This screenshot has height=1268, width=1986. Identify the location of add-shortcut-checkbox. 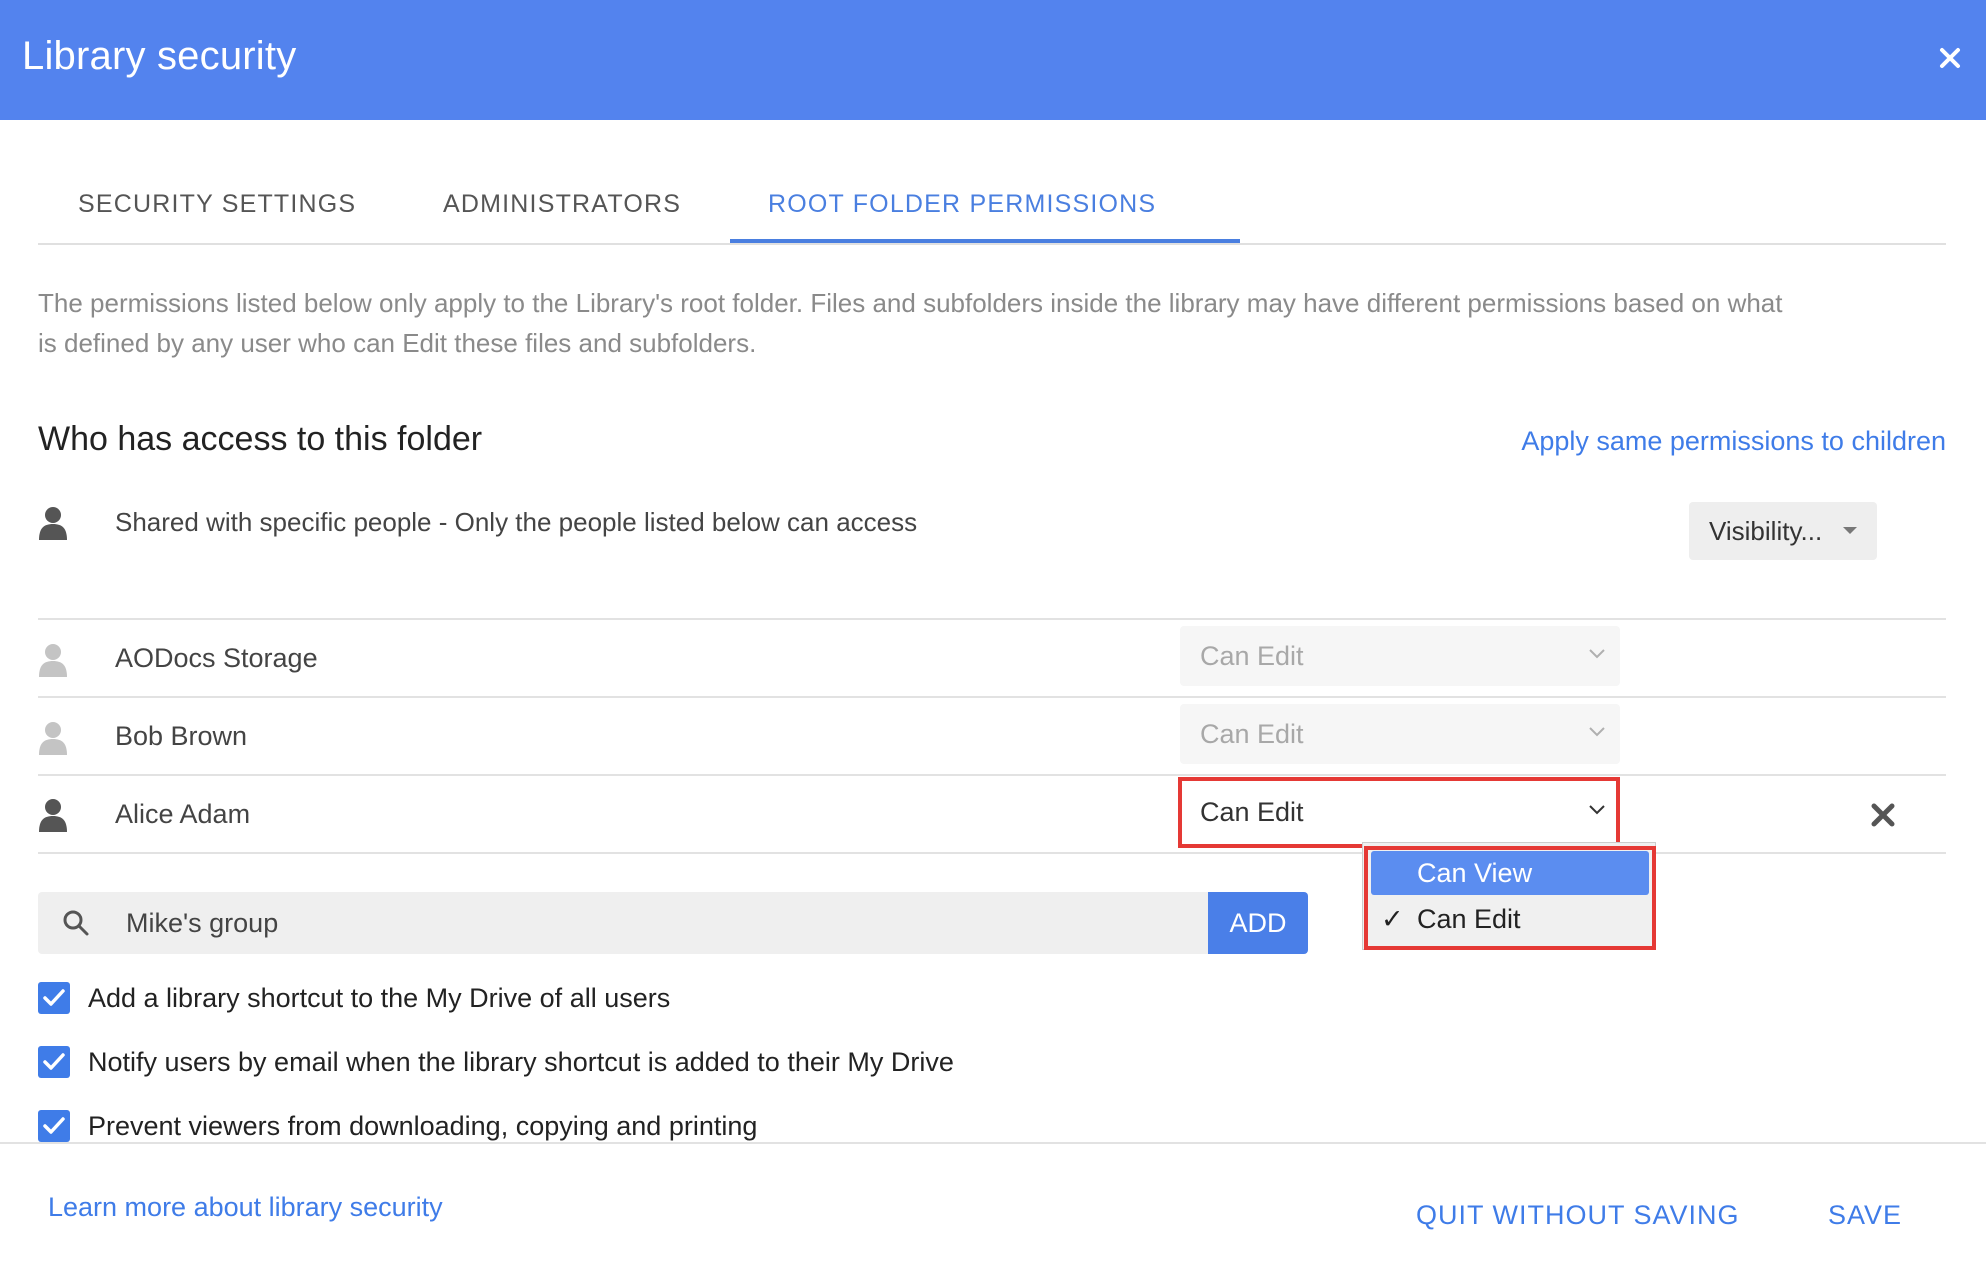
(54, 998).